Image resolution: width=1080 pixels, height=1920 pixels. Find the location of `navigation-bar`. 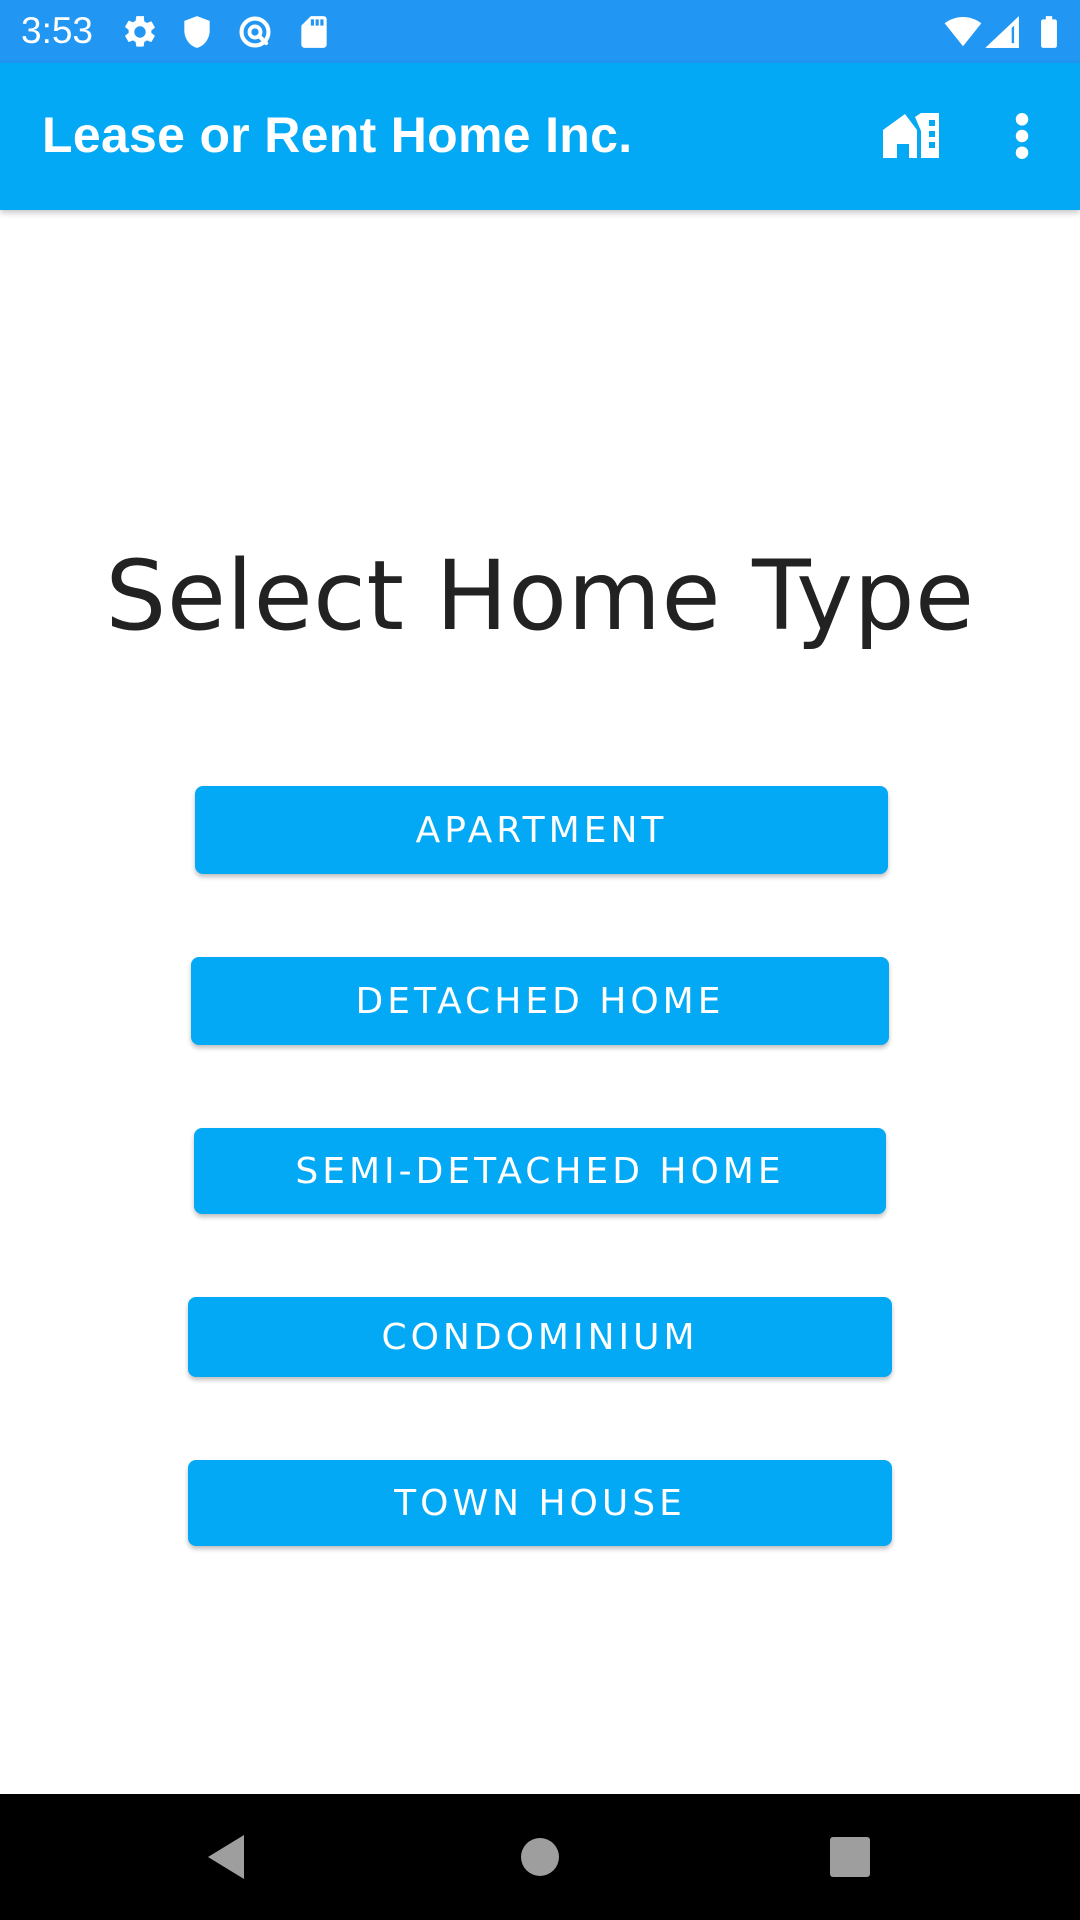

navigation-bar is located at coordinates (540, 1857).